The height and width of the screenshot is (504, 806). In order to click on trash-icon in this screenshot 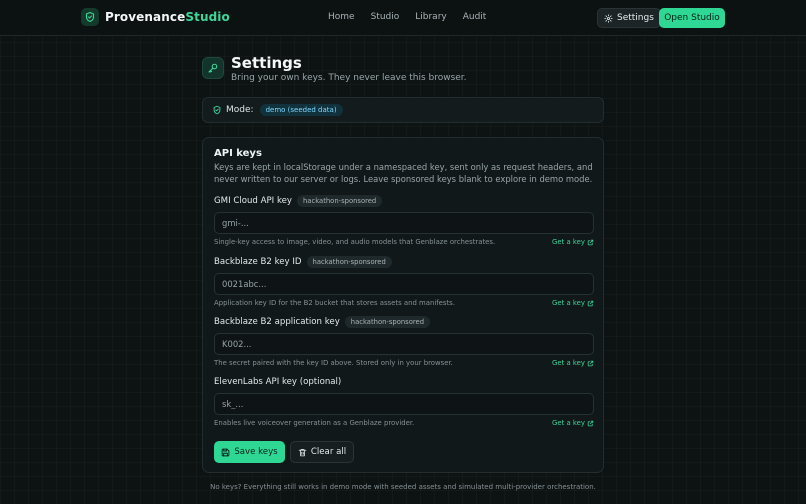, I will do `click(302, 452)`.